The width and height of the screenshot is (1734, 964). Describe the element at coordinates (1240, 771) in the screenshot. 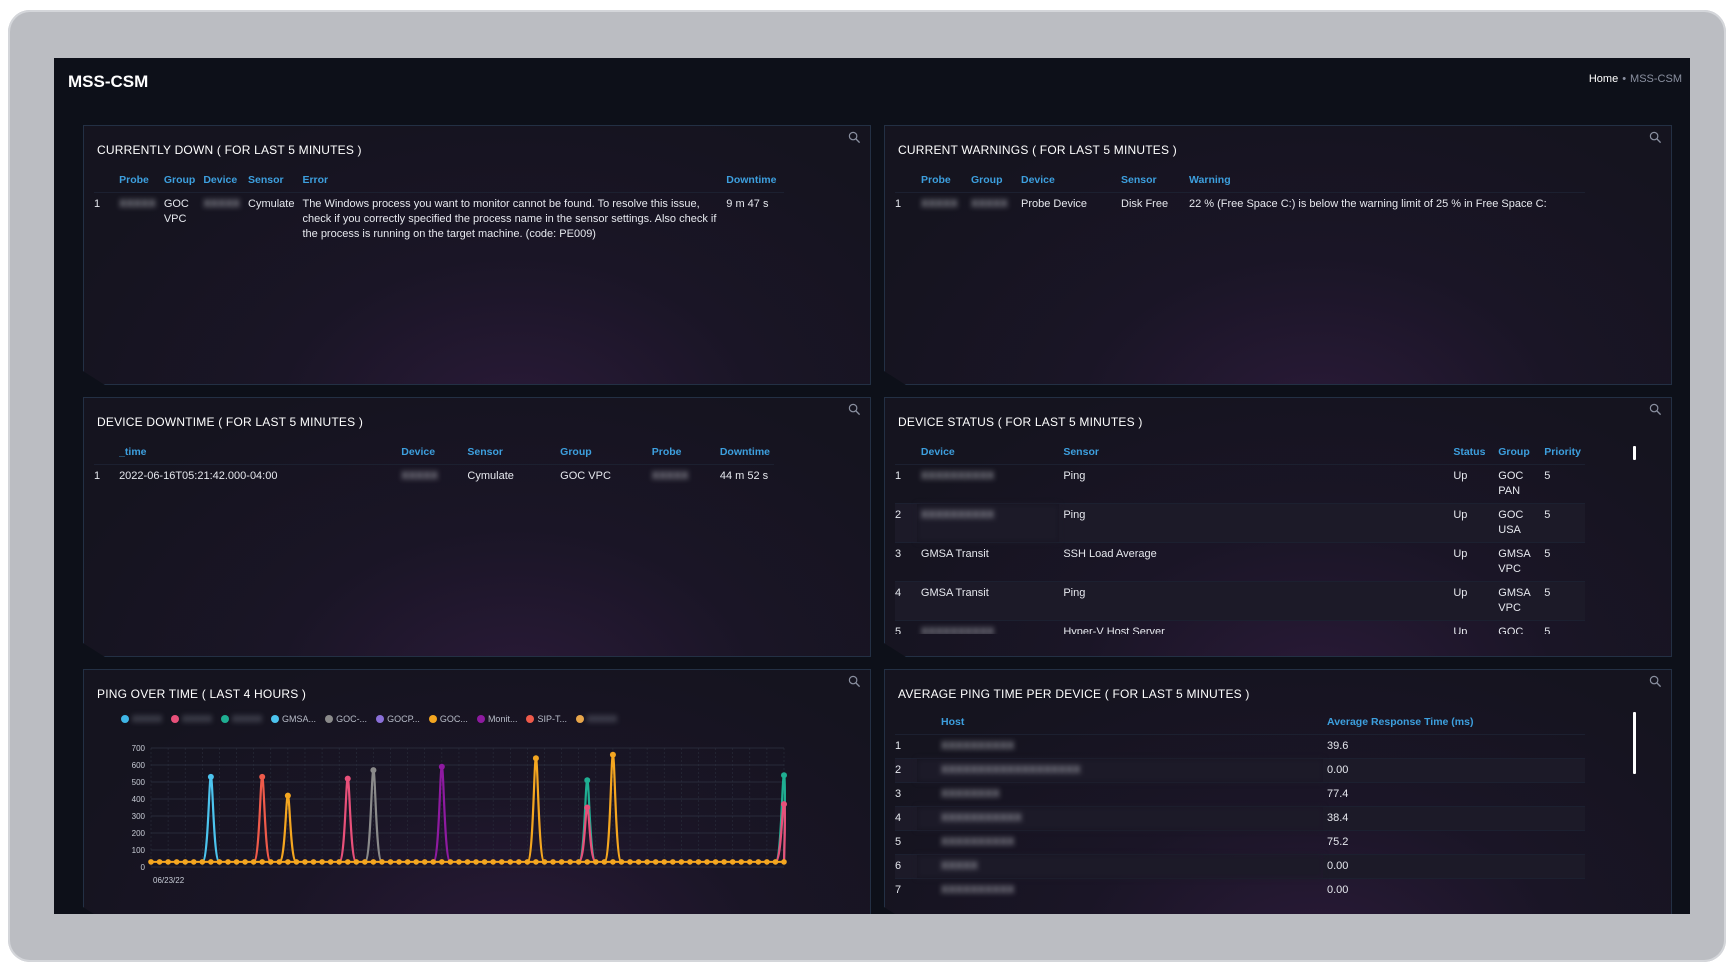

I see `table-row: 2 XXXXXXXXXXXXXXXXXXX 0.00` at that location.